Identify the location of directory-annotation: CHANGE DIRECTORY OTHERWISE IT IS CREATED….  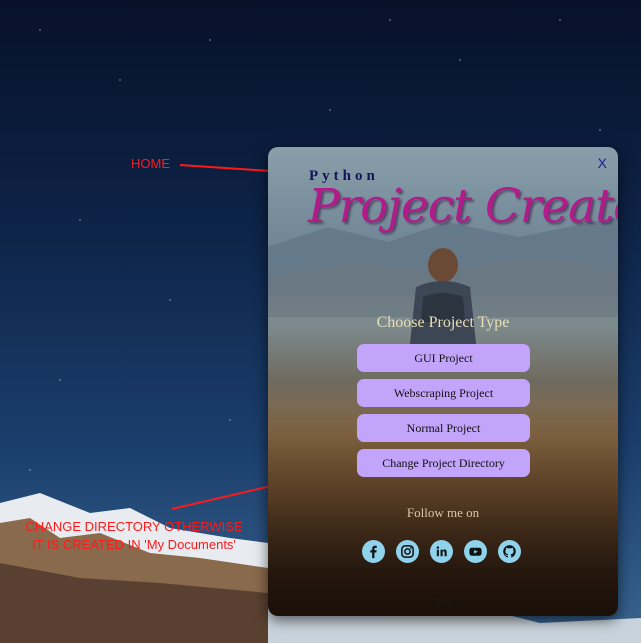
(134, 536).